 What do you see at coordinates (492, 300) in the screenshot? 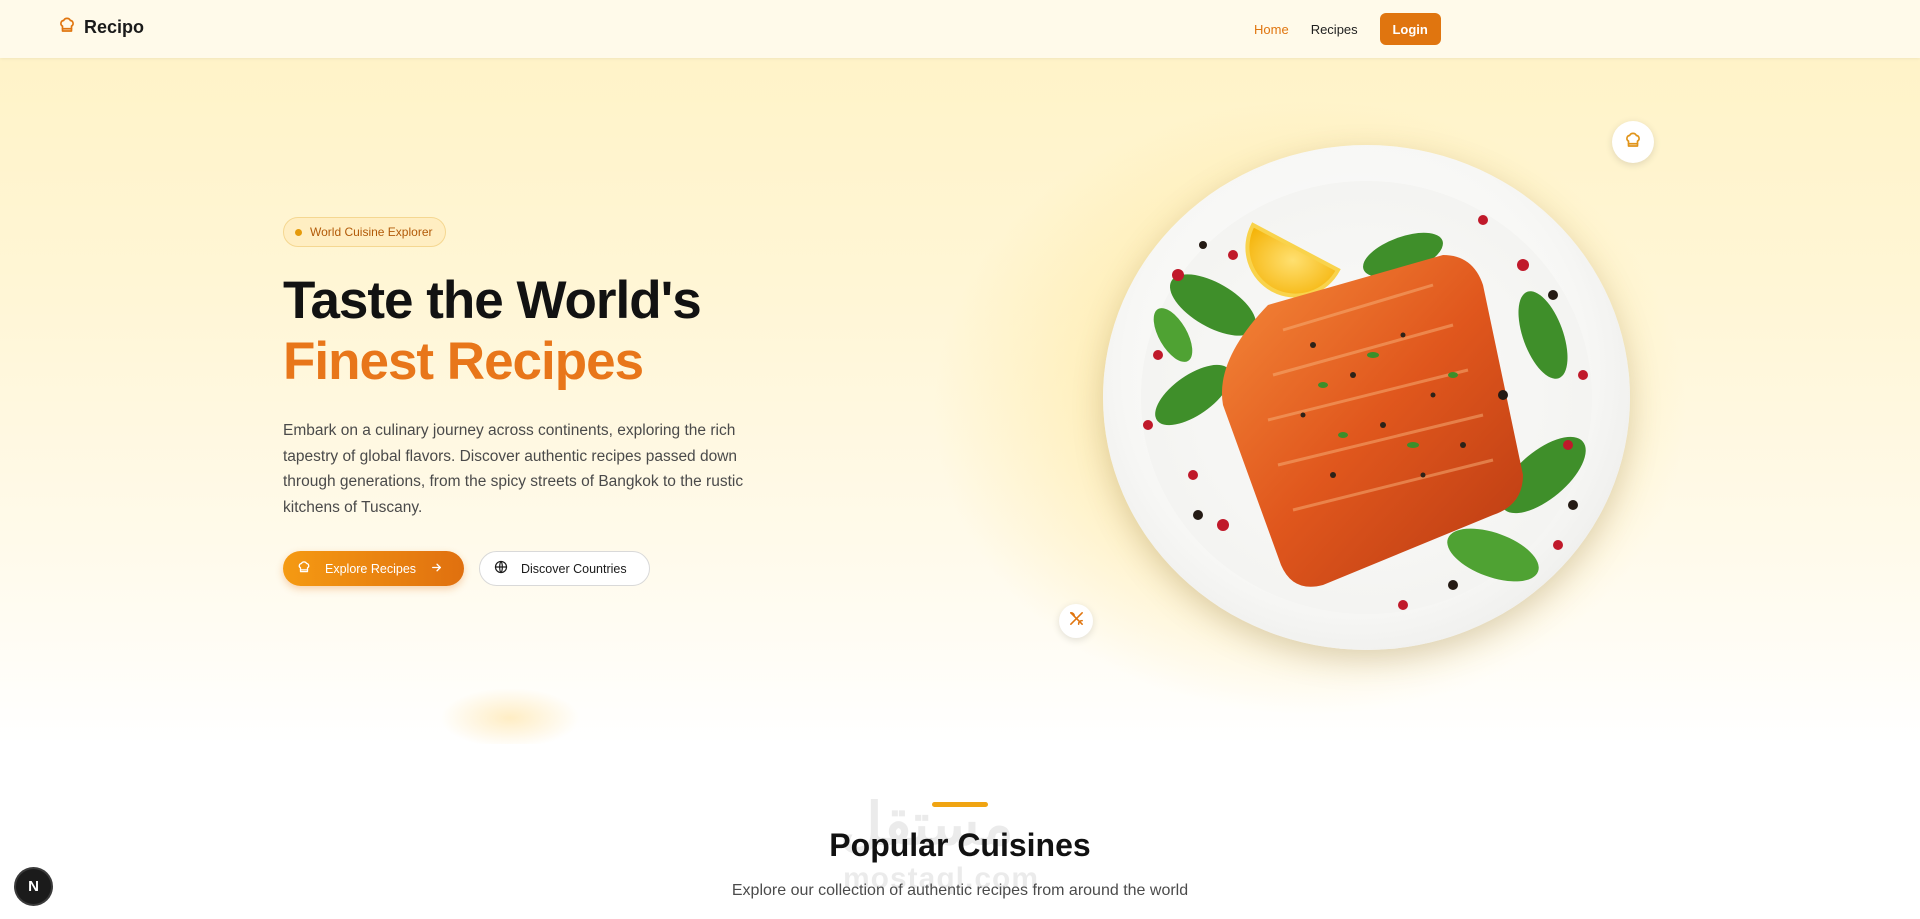
I see `hero-title-line1: Taste the World's` at bounding box center [492, 300].